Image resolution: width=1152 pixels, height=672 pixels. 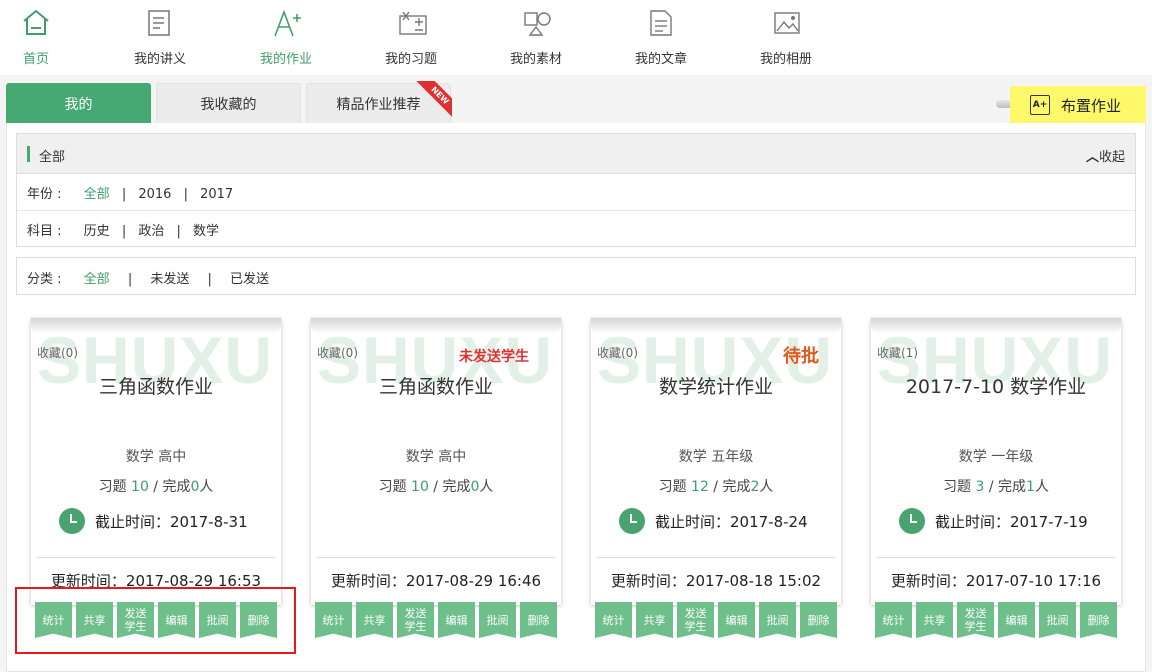 What do you see at coordinates (97, 277) in the screenshot?
I see `category-option-all: 全部` at bounding box center [97, 277].